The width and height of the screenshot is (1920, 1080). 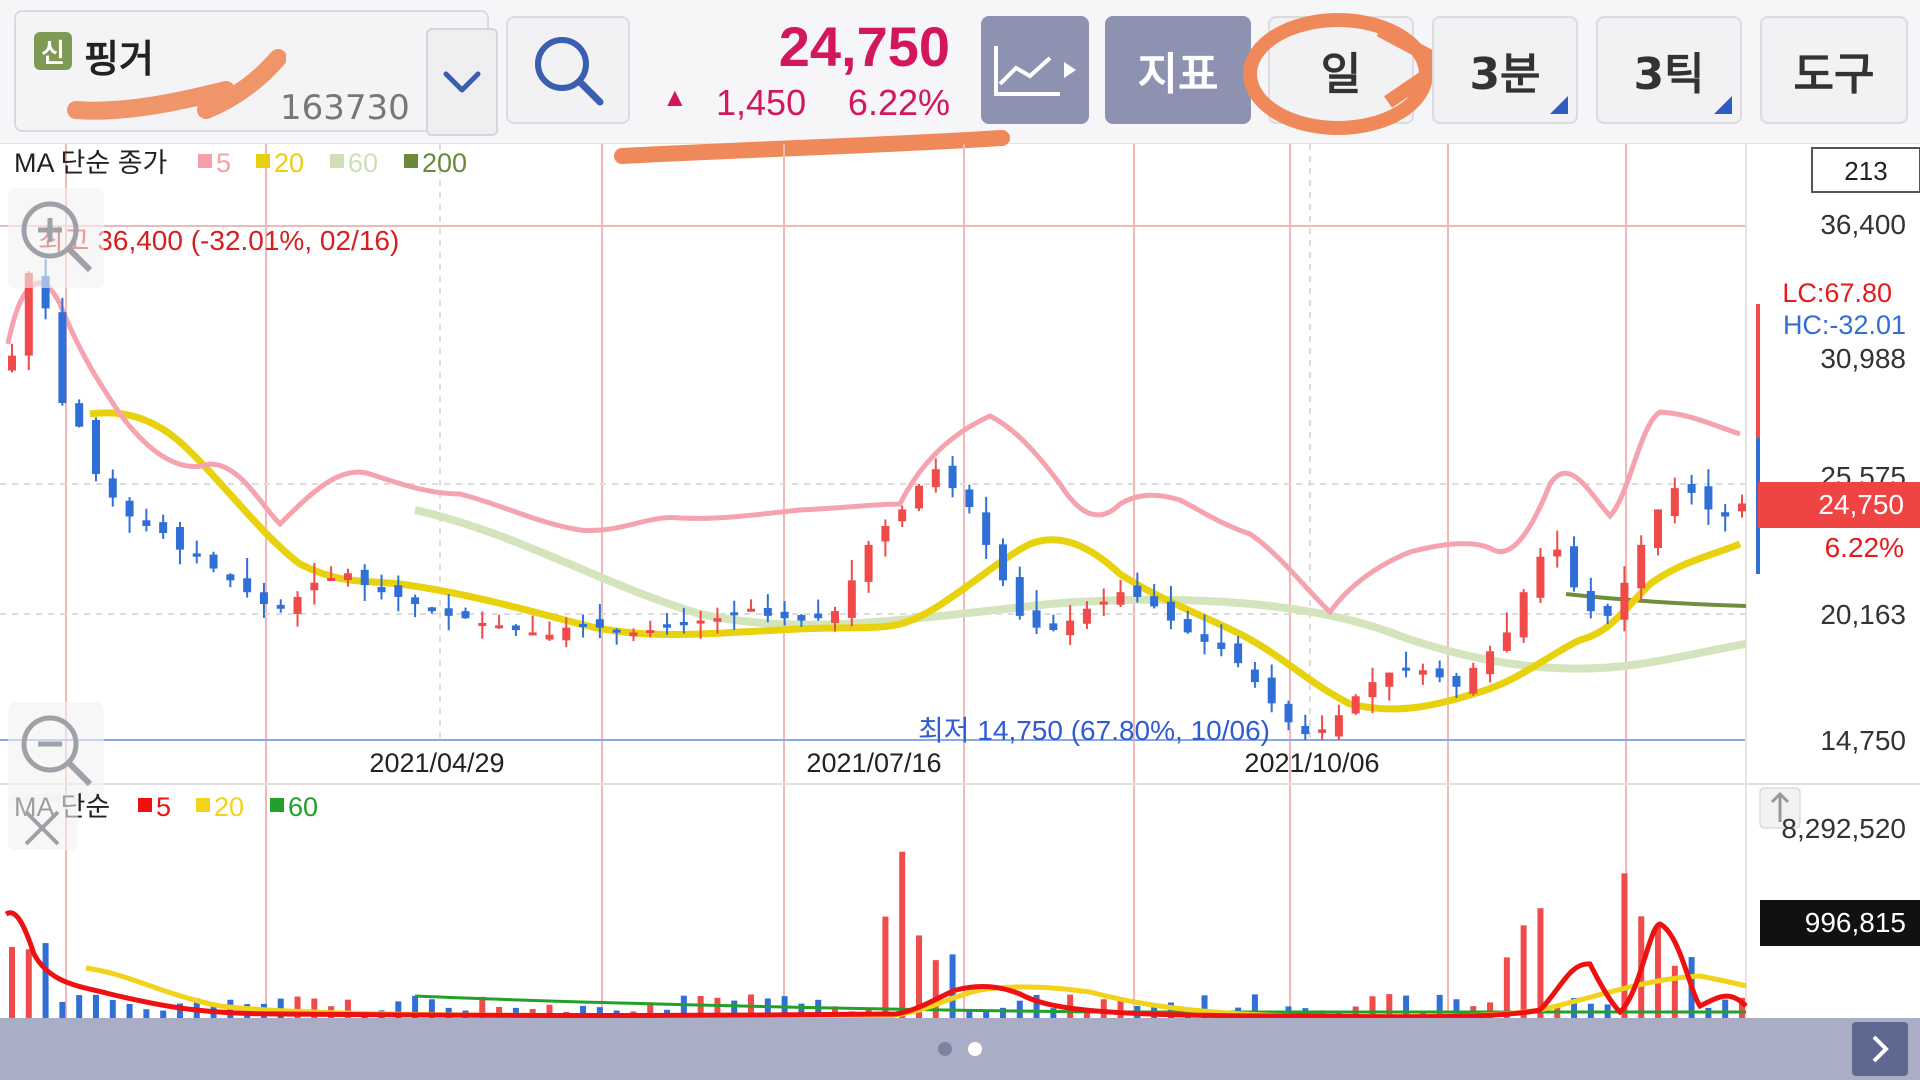 I want to click on 3tick-period-button: 3틱, so click(x=1669, y=70).